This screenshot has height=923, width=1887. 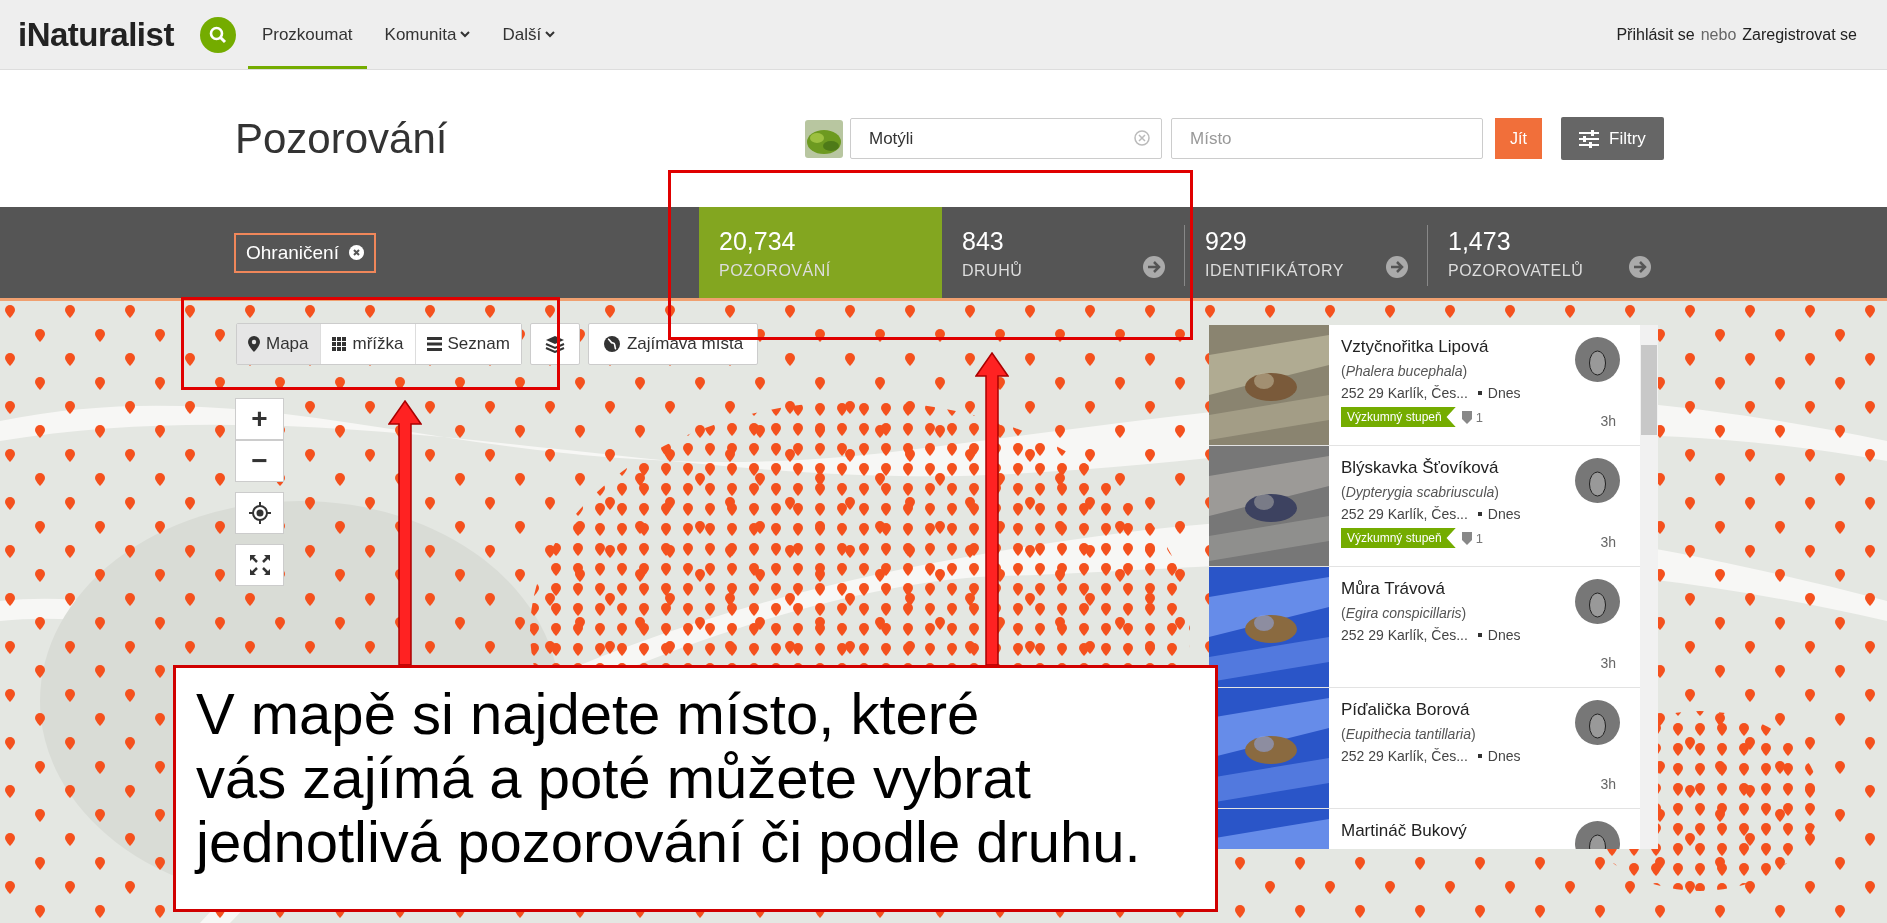 I want to click on search-button, so click(x=217, y=34).